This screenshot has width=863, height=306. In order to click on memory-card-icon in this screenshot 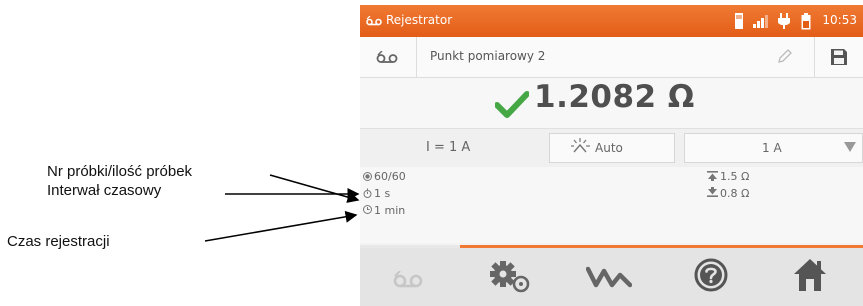, I will do `click(739, 21)`.